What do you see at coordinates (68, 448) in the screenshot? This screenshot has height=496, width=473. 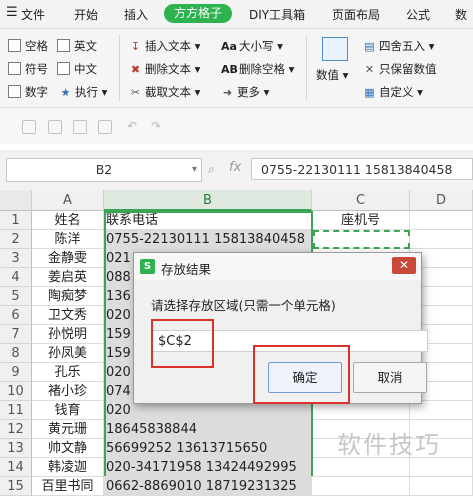 I see `cell-a: 帅文静` at bounding box center [68, 448].